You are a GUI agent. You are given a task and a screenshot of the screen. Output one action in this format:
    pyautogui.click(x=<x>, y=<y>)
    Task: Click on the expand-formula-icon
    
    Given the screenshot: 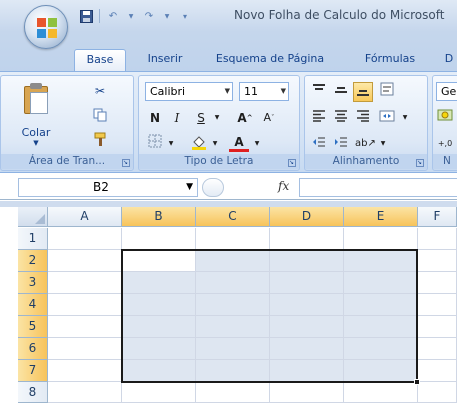 What is the action you would take?
    pyautogui.click(x=213, y=187)
    